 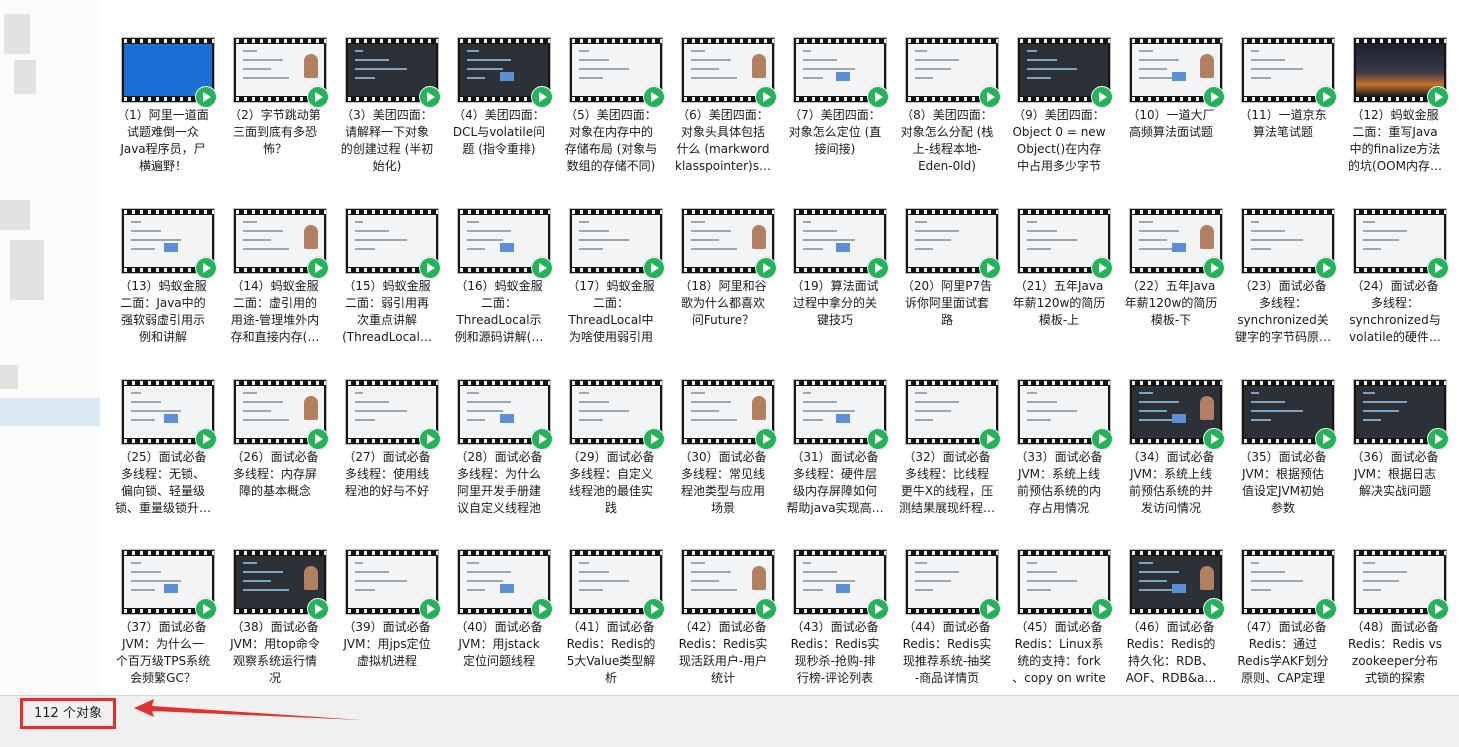 I want to click on video-file-item: （34）面试必备 JVM：系统上线 前预估系统的并 发访问情况, so click(x=1171, y=433).